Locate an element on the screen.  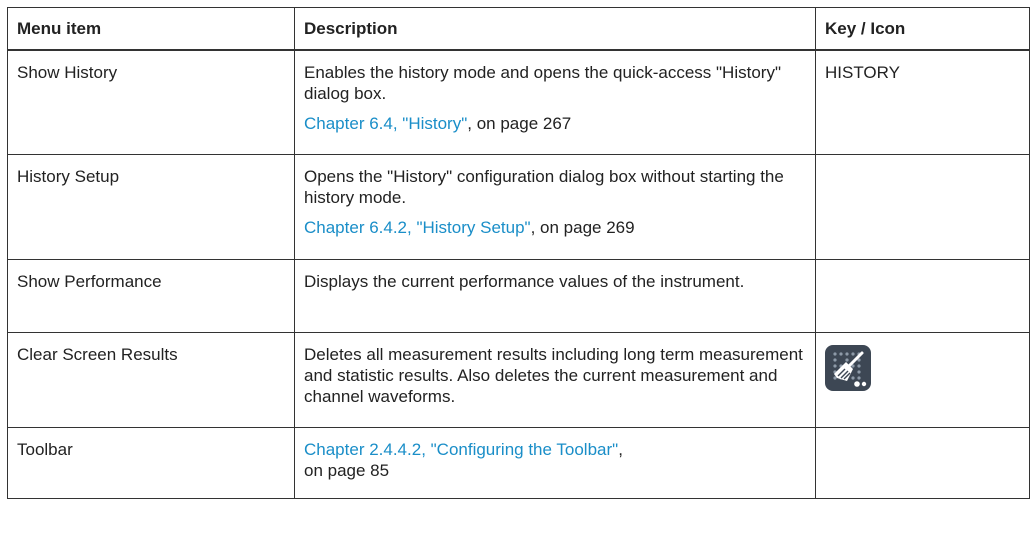
key-cell: HISTORY is located at coordinates (922, 102).